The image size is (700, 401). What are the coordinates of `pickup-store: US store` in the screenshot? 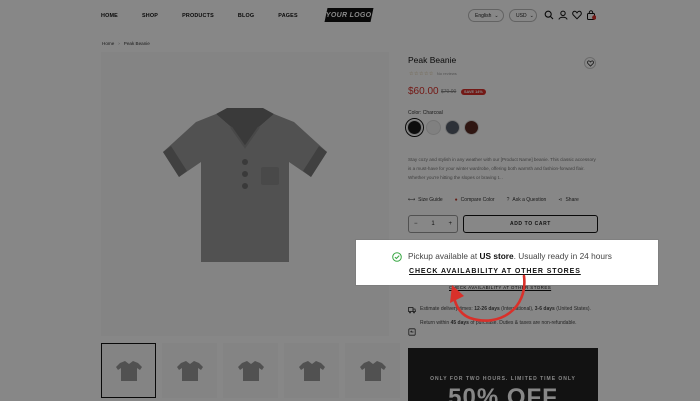 It's located at (496, 256).